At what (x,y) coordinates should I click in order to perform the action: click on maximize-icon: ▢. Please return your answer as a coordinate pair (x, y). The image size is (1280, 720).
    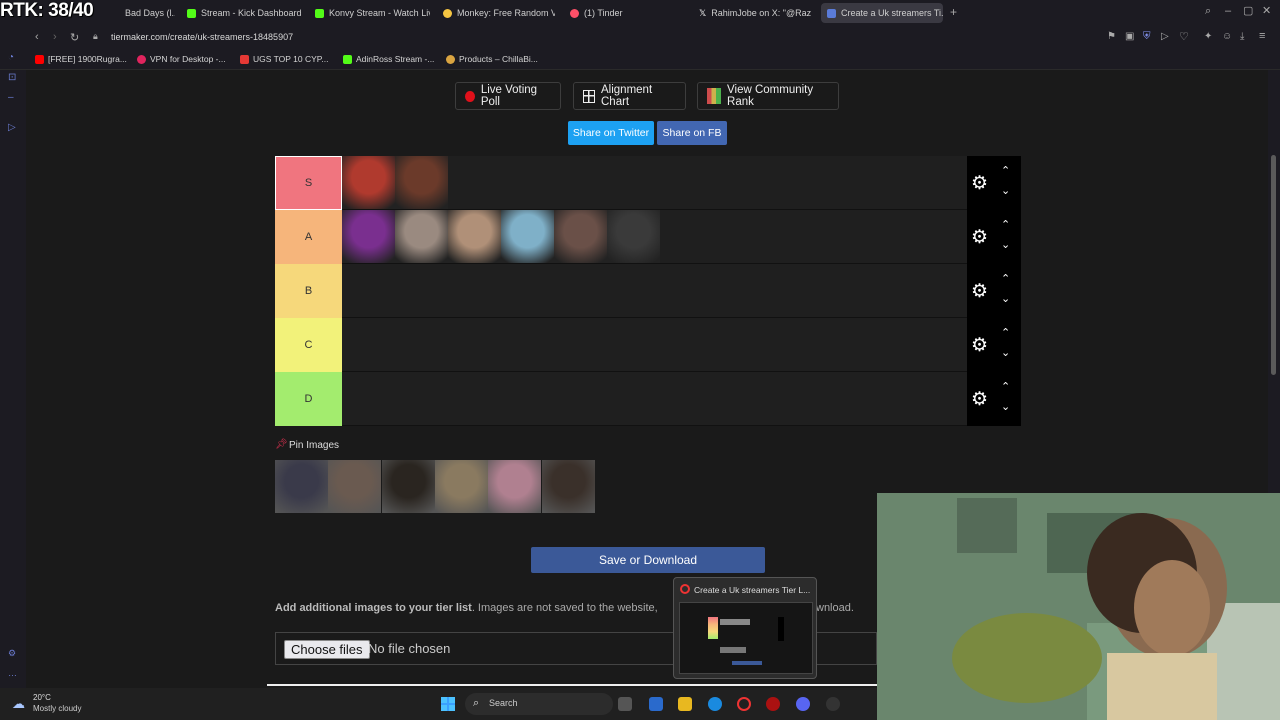
    Looking at the image, I should click on (1248, 10).